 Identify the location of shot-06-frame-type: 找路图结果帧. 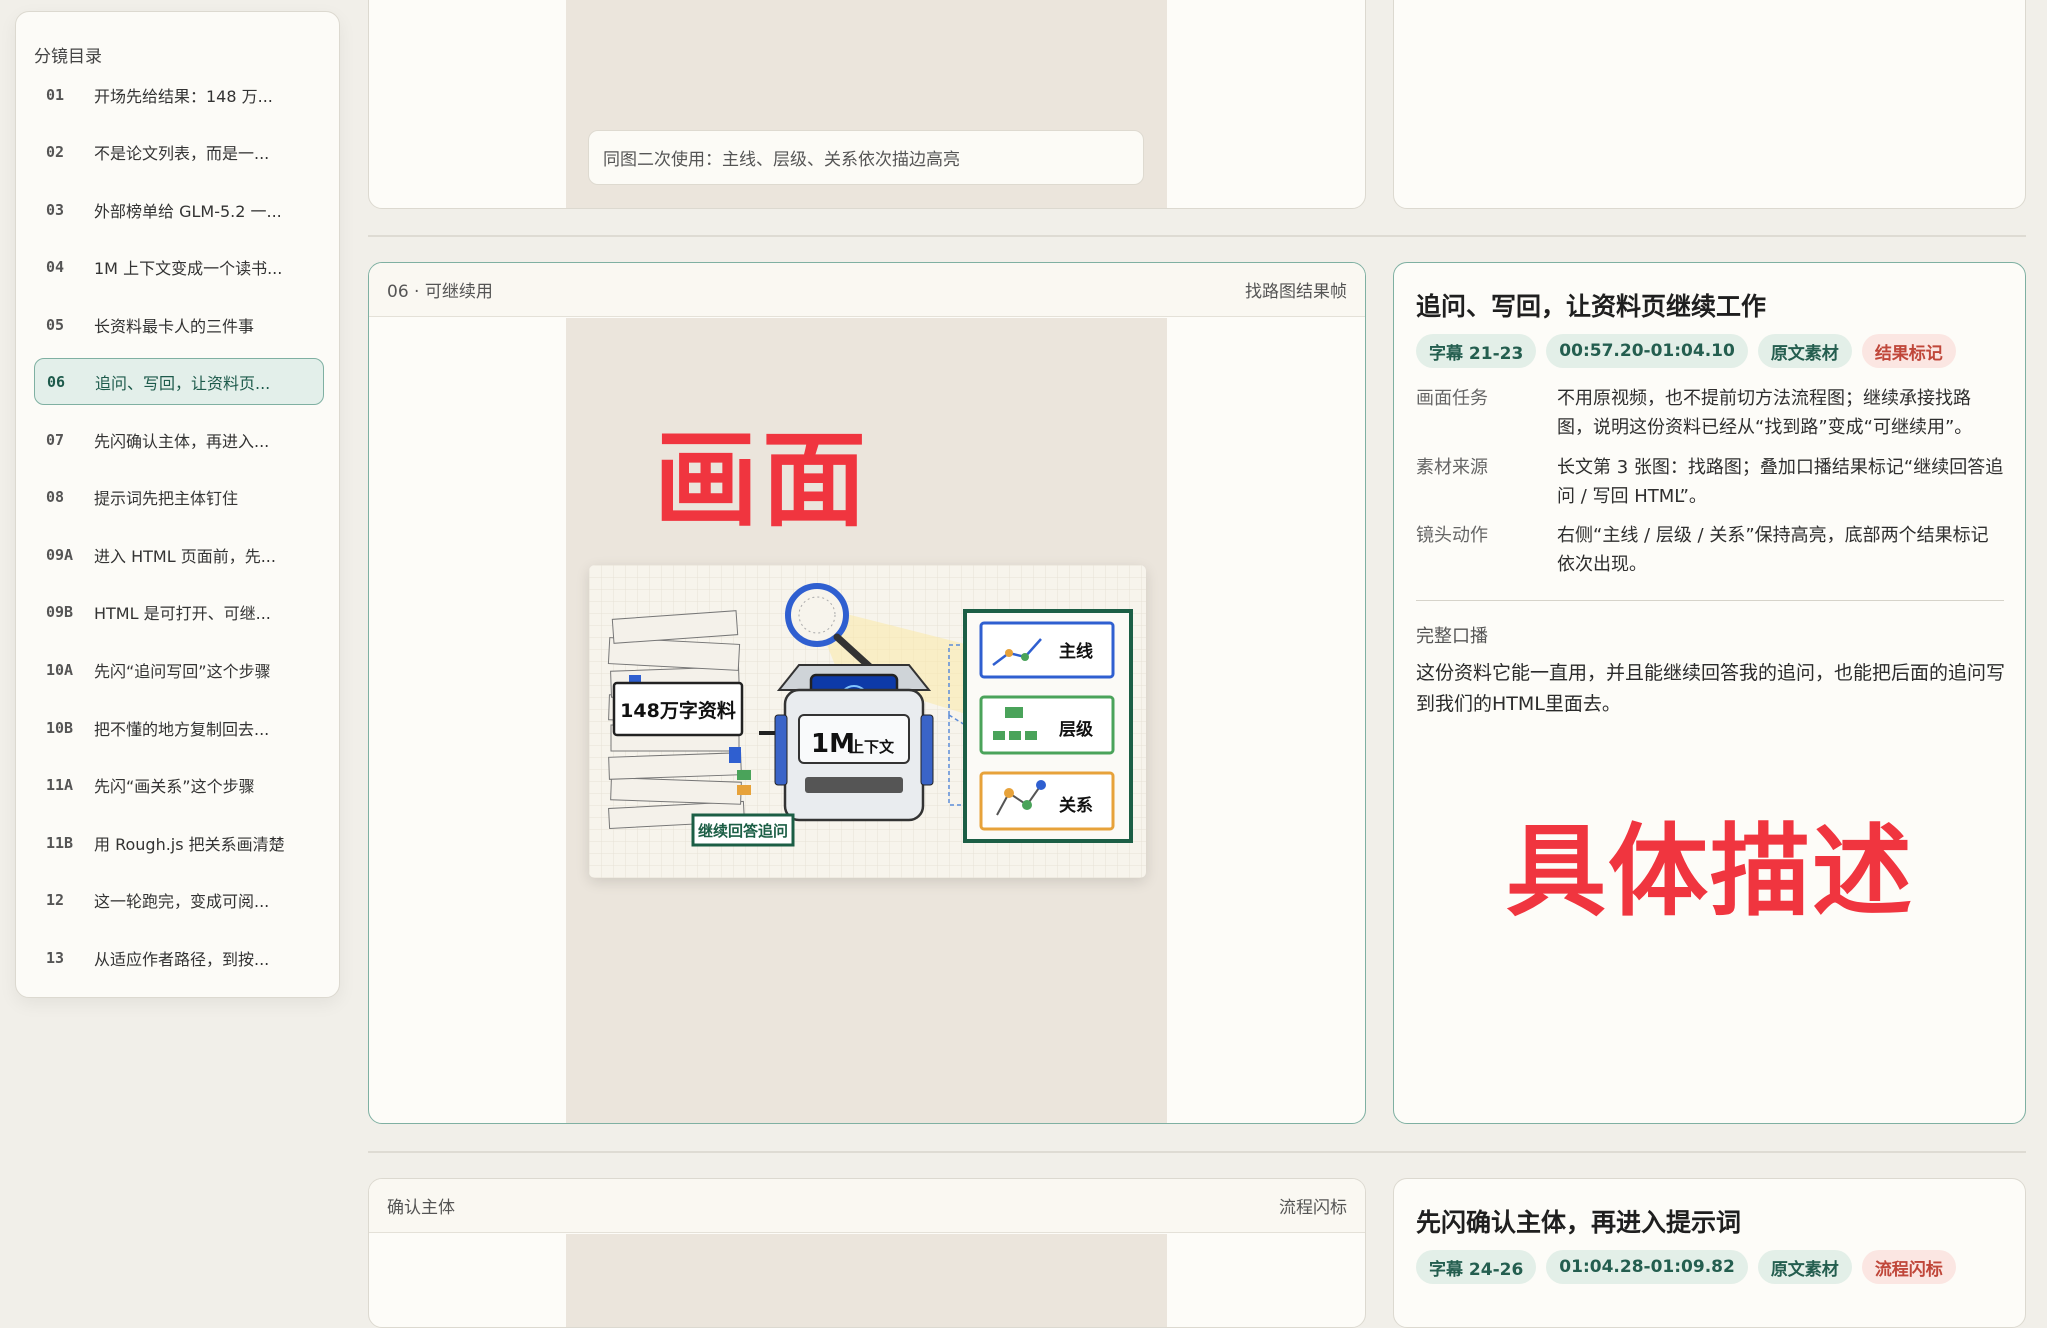
(1296, 292).